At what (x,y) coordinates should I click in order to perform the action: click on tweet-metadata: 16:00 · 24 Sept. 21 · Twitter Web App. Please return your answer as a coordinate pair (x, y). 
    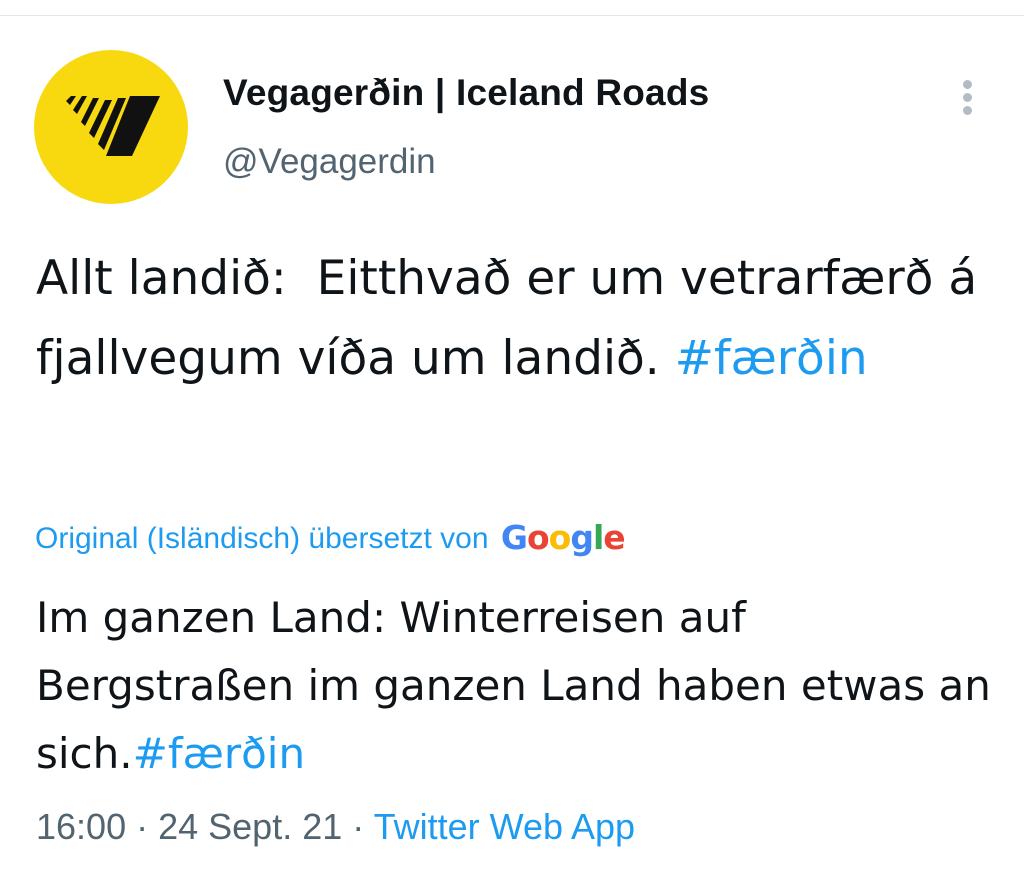
    Looking at the image, I should click on (335, 827).